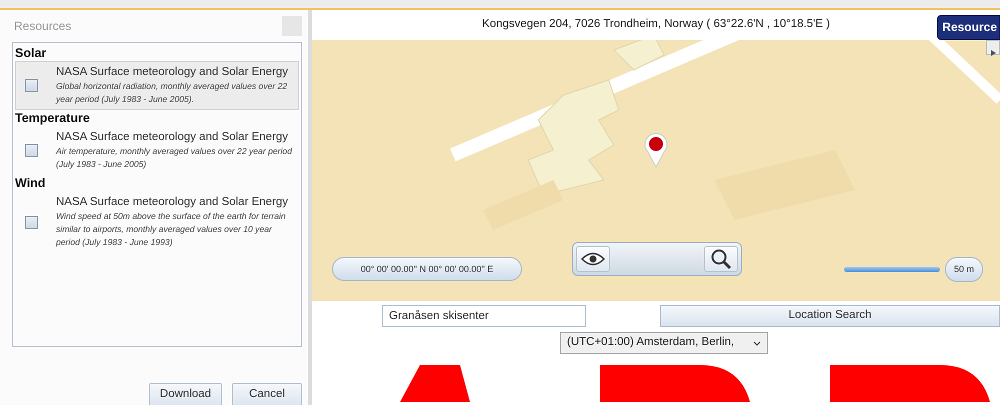  I want to click on search-button, so click(721, 259).